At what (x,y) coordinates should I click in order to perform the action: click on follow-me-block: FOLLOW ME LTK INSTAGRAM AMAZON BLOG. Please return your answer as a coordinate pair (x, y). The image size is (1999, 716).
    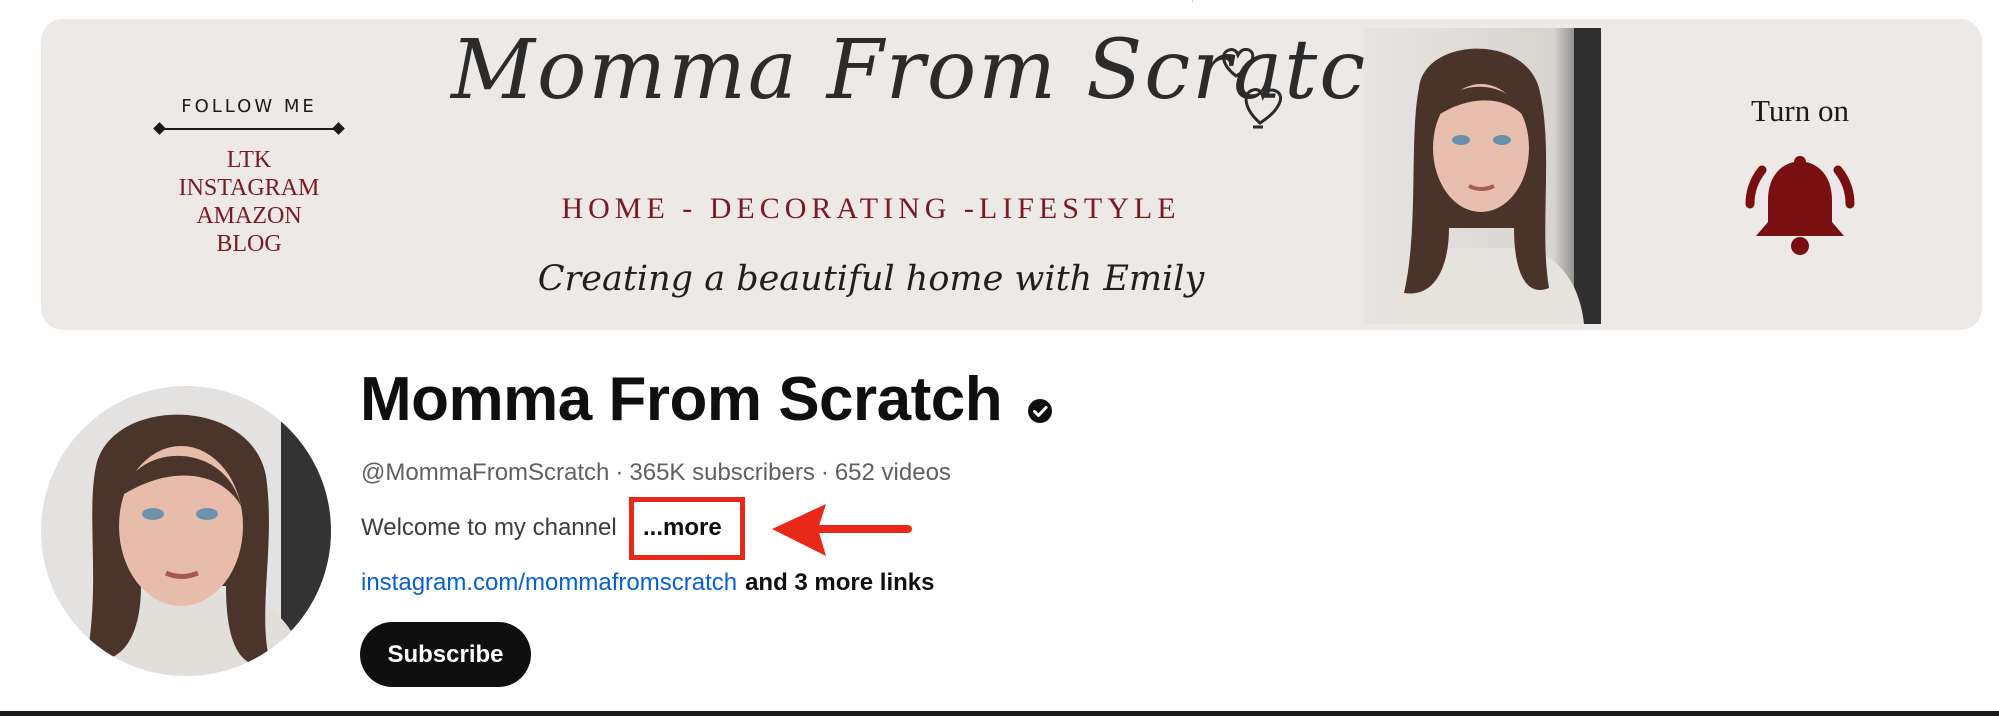
    Looking at the image, I should click on (249, 177).